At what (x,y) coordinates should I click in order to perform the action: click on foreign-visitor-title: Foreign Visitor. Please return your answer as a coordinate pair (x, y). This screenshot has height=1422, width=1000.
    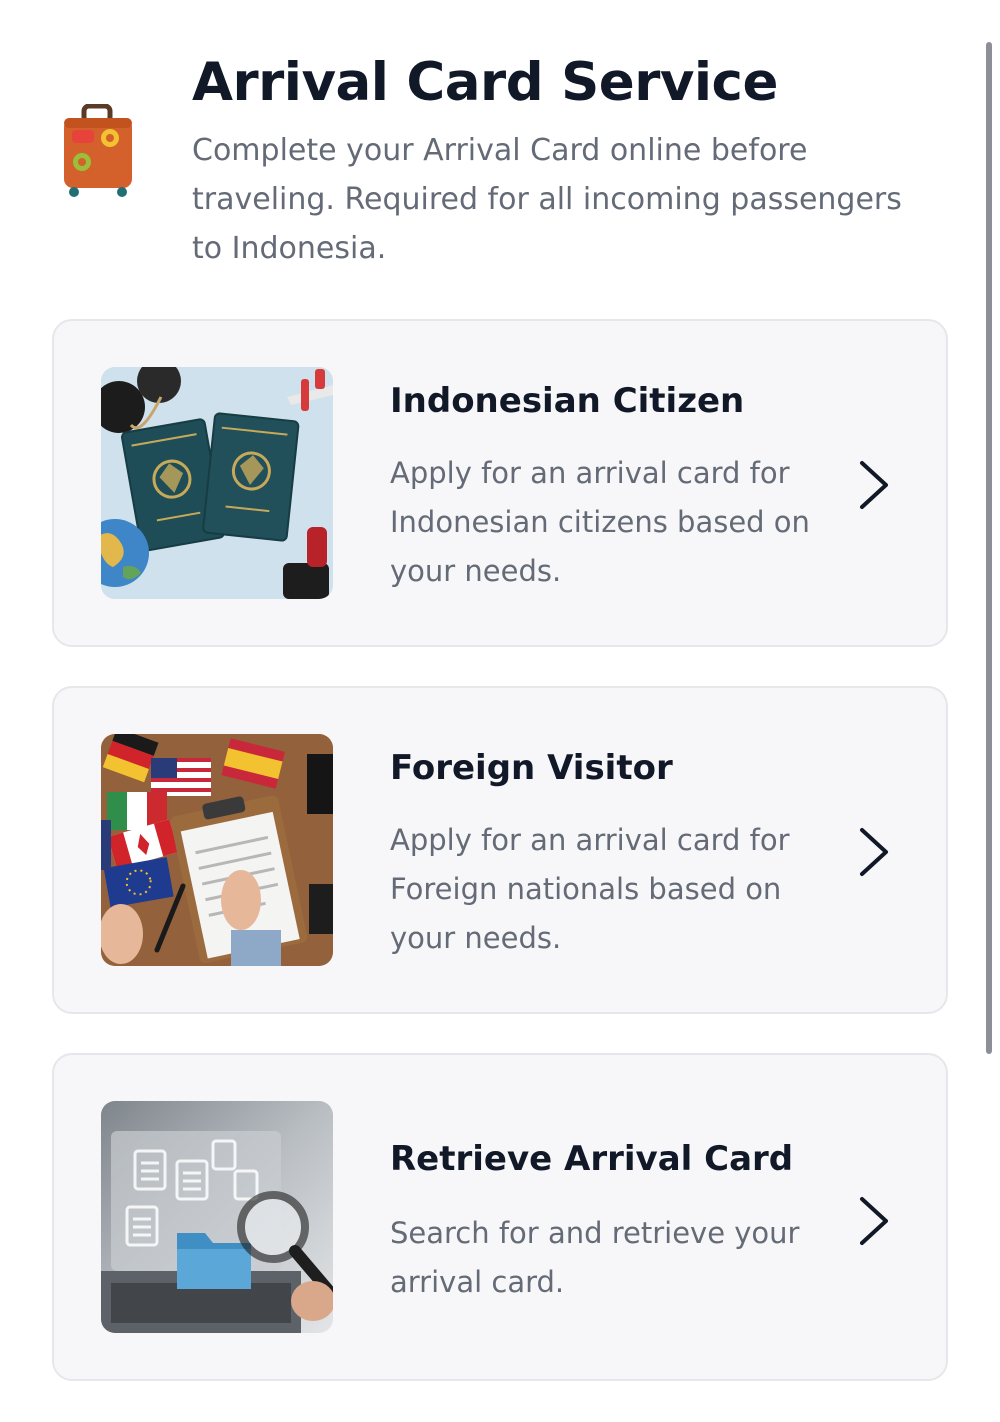
    Looking at the image, I should click on (531, 768).